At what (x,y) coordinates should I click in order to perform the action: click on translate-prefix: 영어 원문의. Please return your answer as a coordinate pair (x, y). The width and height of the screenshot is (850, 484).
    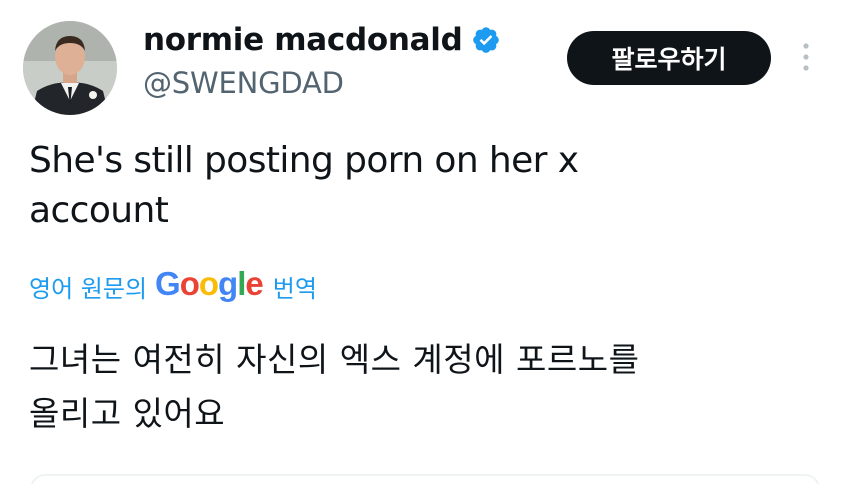
    Looking at the image, I should click on (88, 288).